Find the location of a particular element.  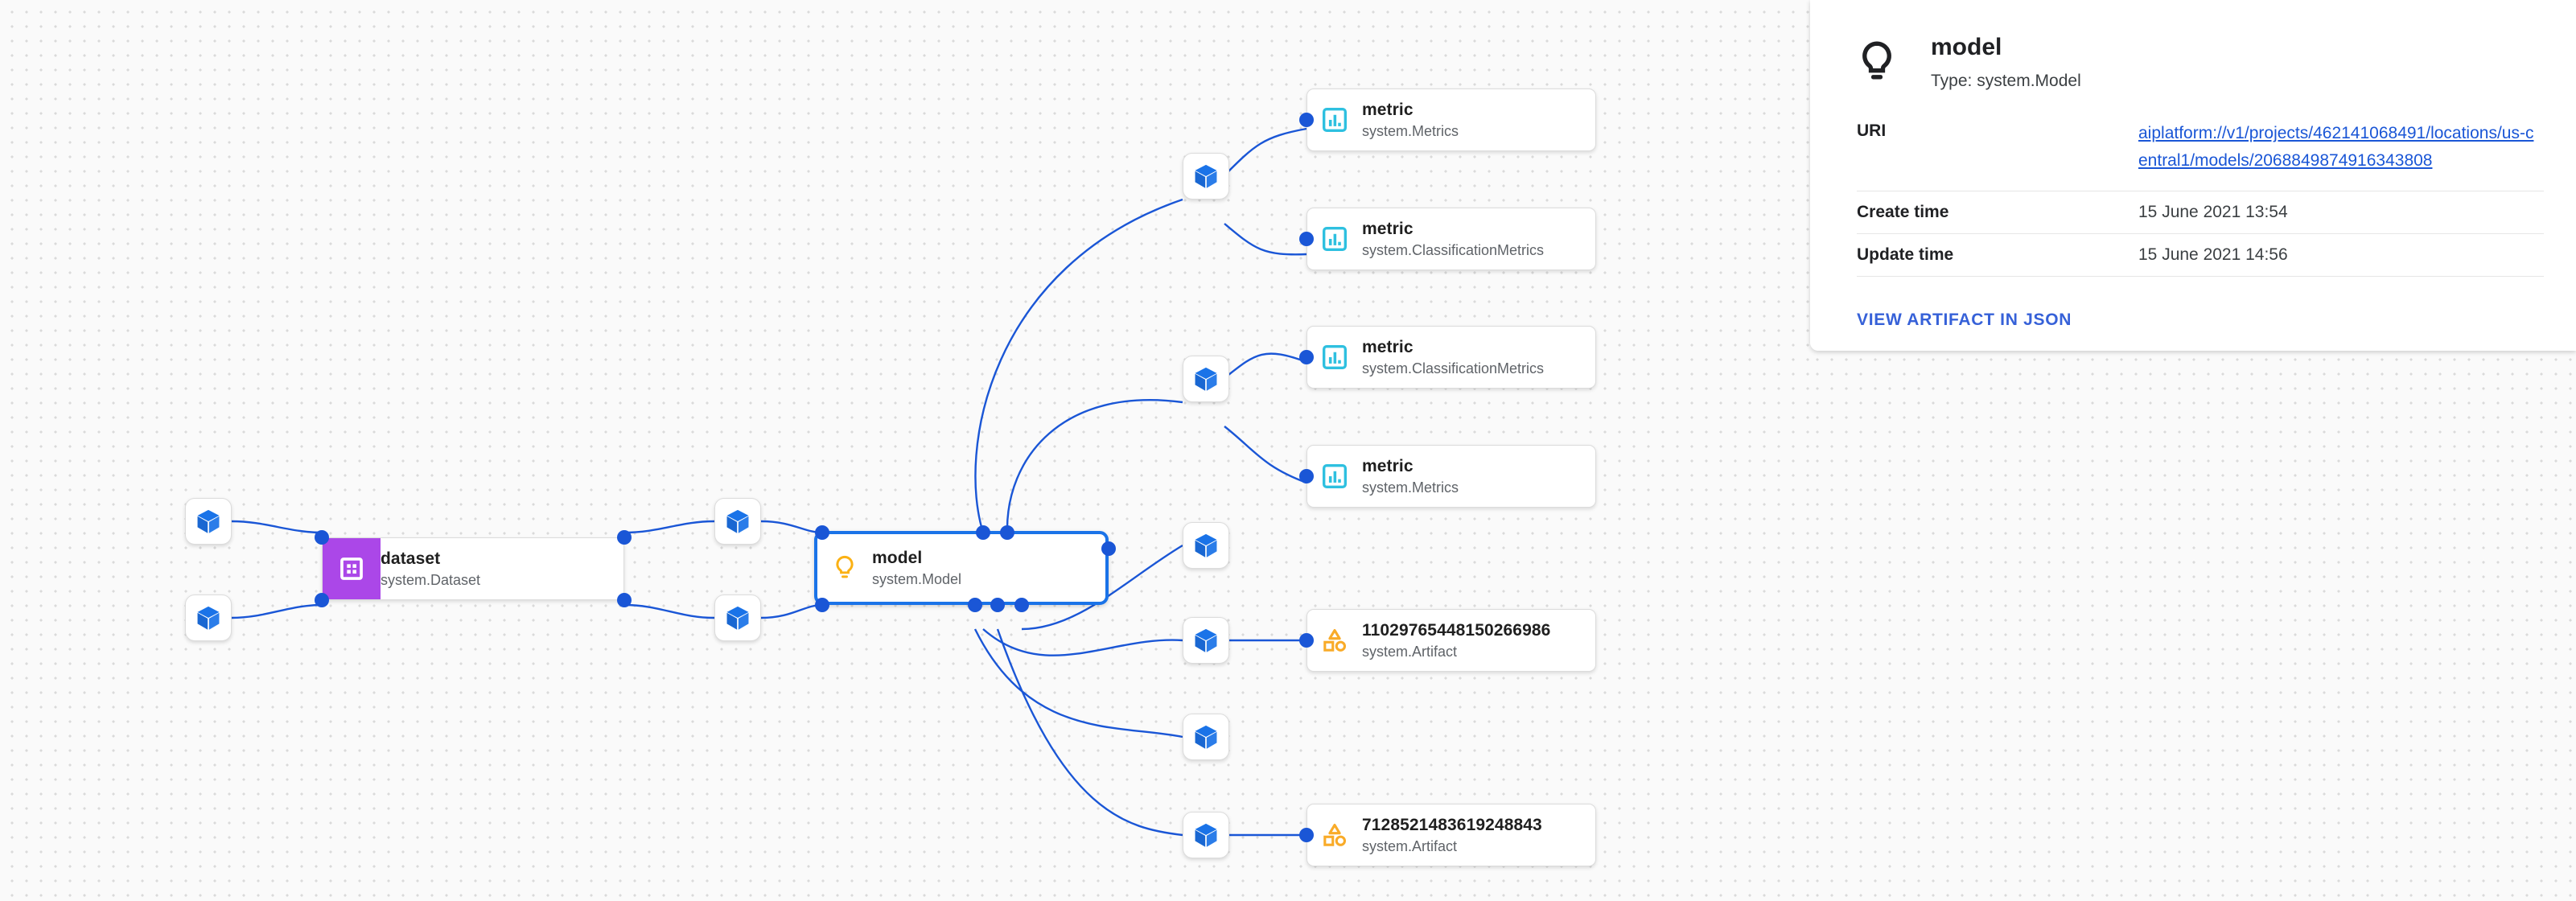

execution-node-left-bottom is located at coordinates (208, 617).